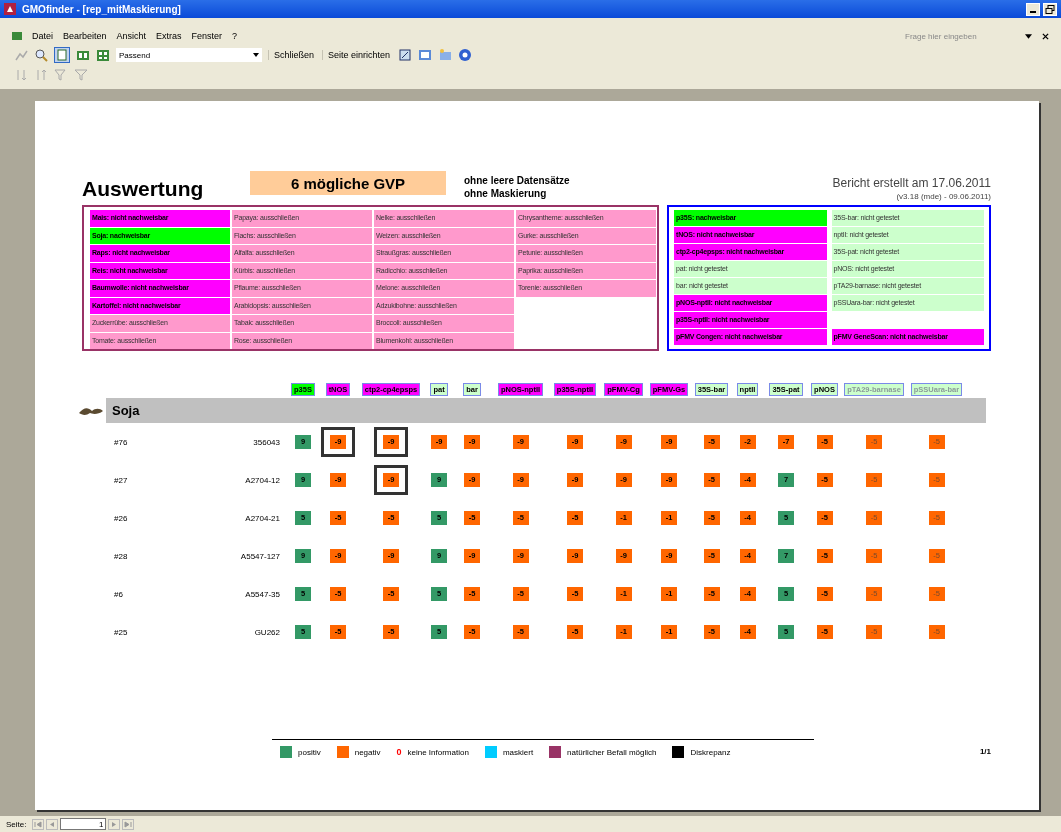 The image size is (1061, 832). Describe the element at coordinates (41, 55) in the screenshot. I see `search-icon` at that location.